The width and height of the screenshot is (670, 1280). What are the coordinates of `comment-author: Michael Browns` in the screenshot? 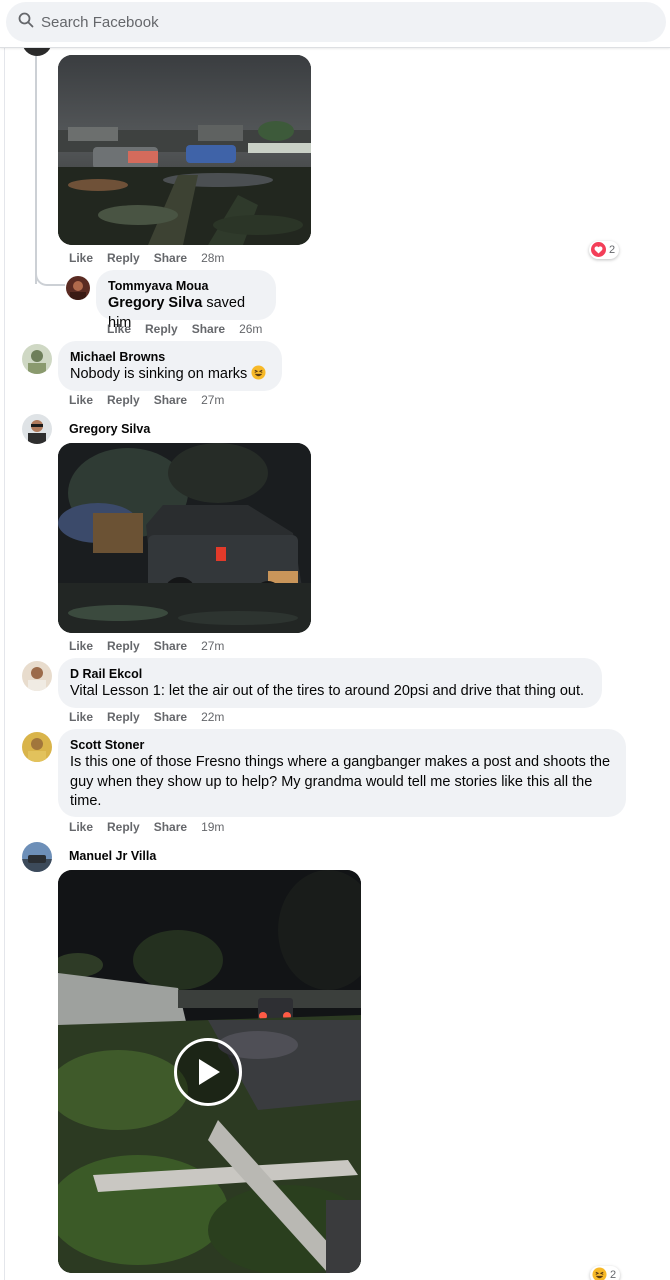 It's located at (170, 357).